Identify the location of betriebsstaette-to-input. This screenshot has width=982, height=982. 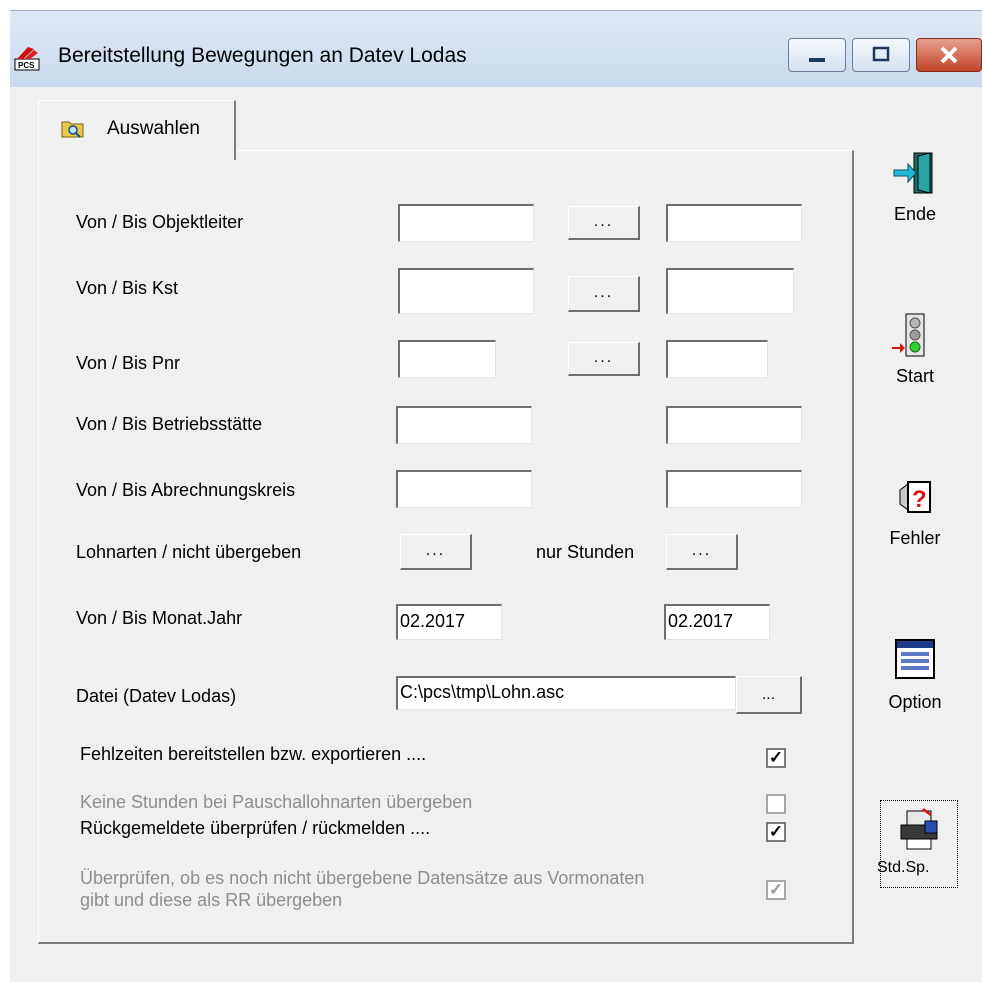
(734, 425).